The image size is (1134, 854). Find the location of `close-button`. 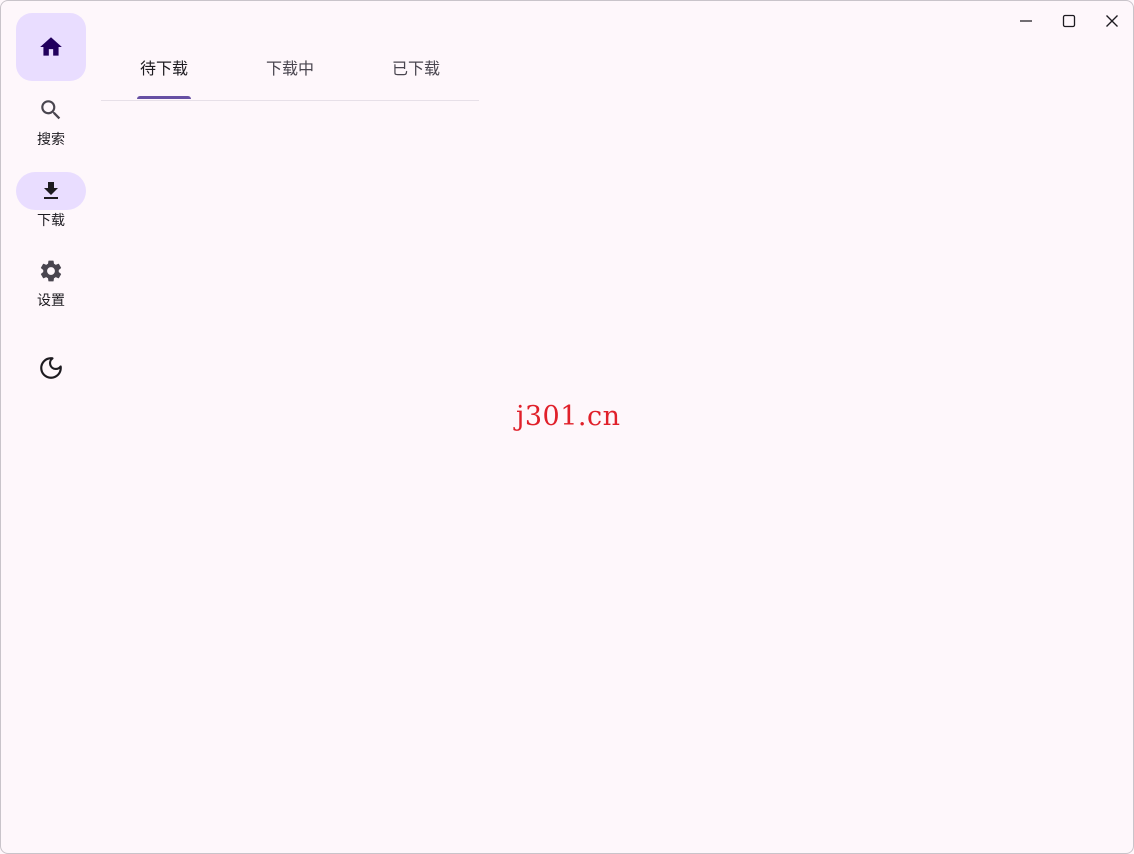

close-button is located at coordinates (1111, 21).